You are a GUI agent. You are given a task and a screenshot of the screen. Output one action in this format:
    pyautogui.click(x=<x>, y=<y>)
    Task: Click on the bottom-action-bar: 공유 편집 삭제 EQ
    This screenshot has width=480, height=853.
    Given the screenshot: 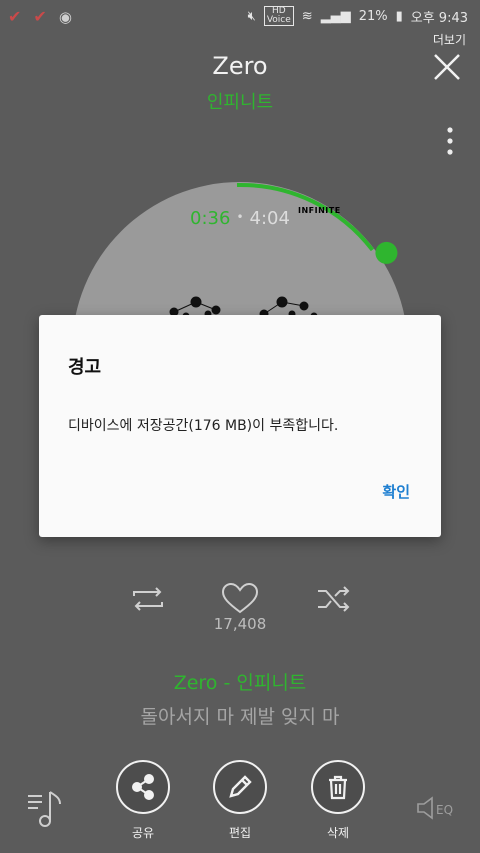 What is the action you would take?
    pyautogui.click(x=240, y=806)
    